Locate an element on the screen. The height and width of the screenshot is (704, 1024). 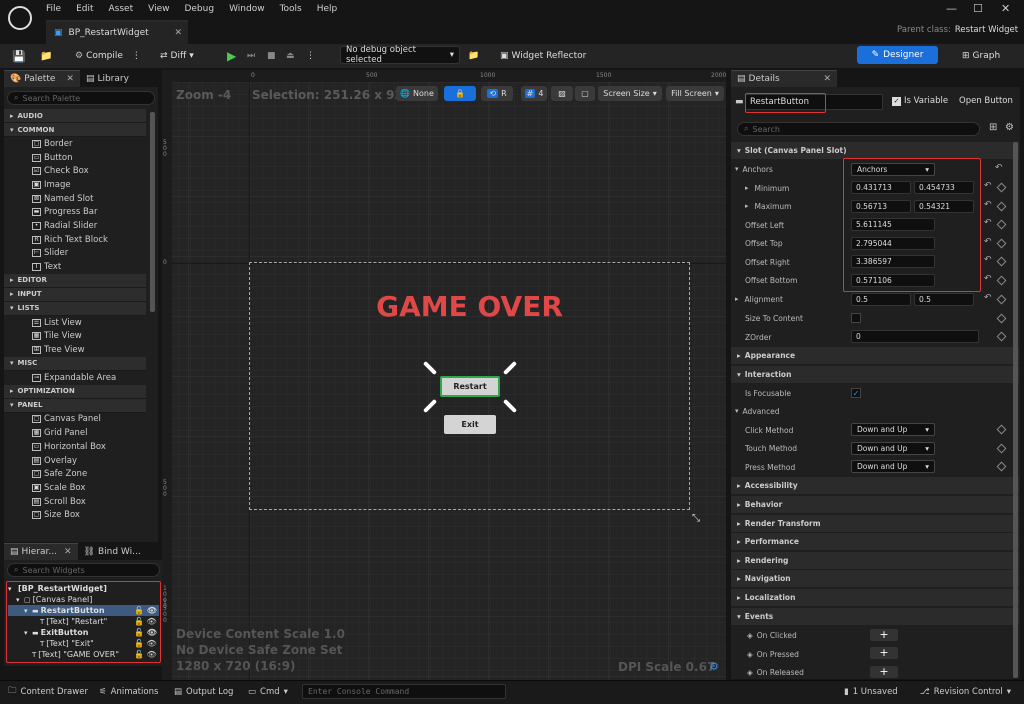
hierarchy-search-input: ⌕ Search Widgets is located at coordinates (83, 570).